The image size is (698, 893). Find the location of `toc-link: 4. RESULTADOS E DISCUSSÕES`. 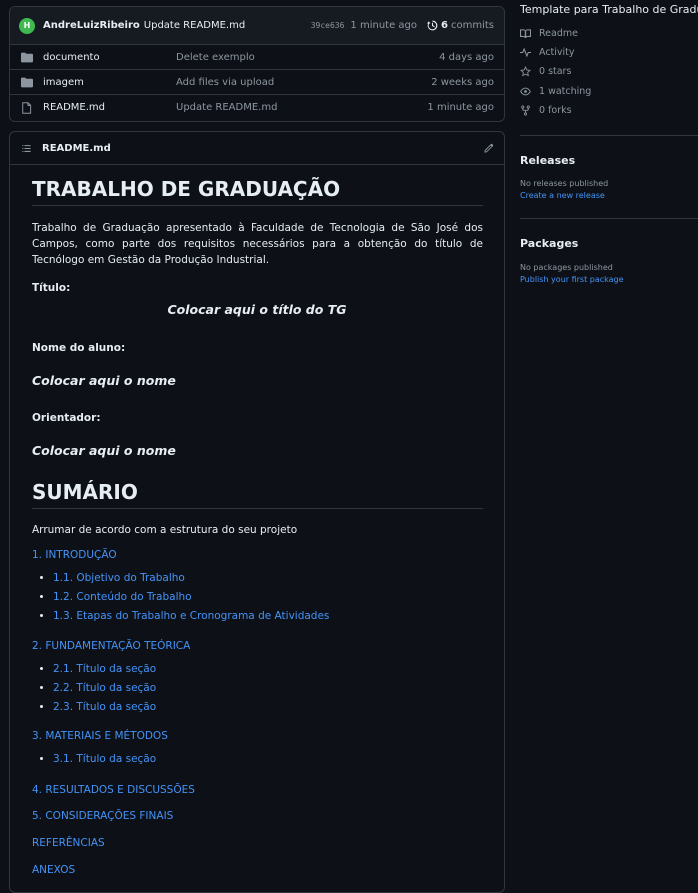

toc-link: 4. RESULTADOS E DISCUSSÕES is located at coordinates (113, 790).